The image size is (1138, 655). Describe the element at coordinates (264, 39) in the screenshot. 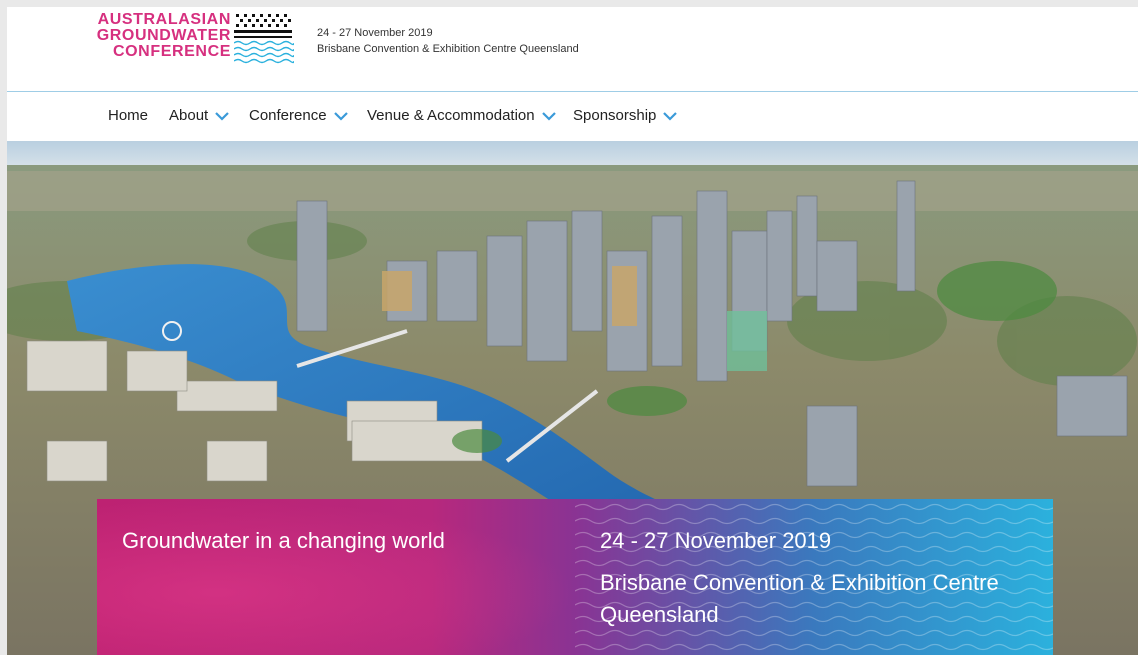

I see `logo-water-mark-icon` at that location.